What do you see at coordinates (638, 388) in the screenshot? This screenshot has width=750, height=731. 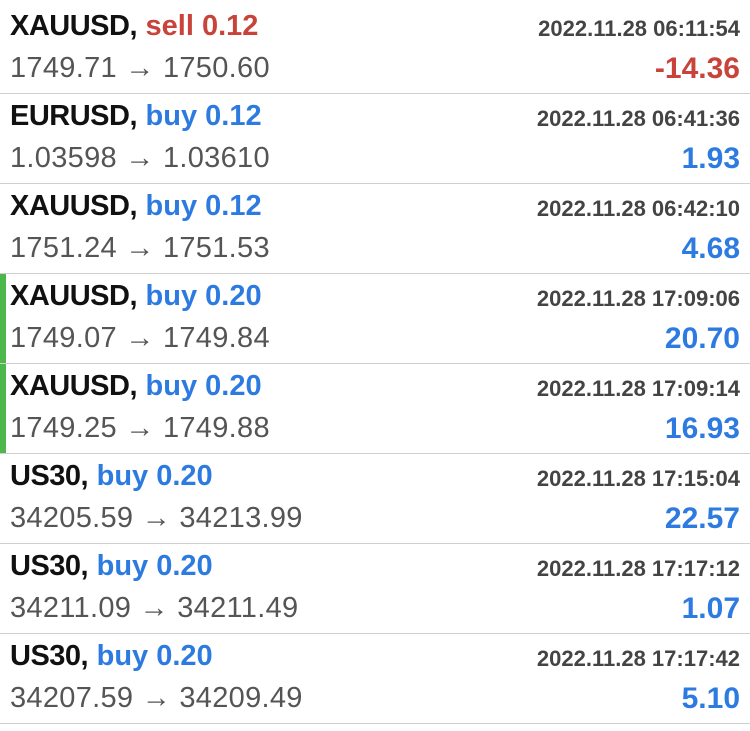 I see `trade-time: 2022.11.28 17:09:14` at bounding box center [638, 388].